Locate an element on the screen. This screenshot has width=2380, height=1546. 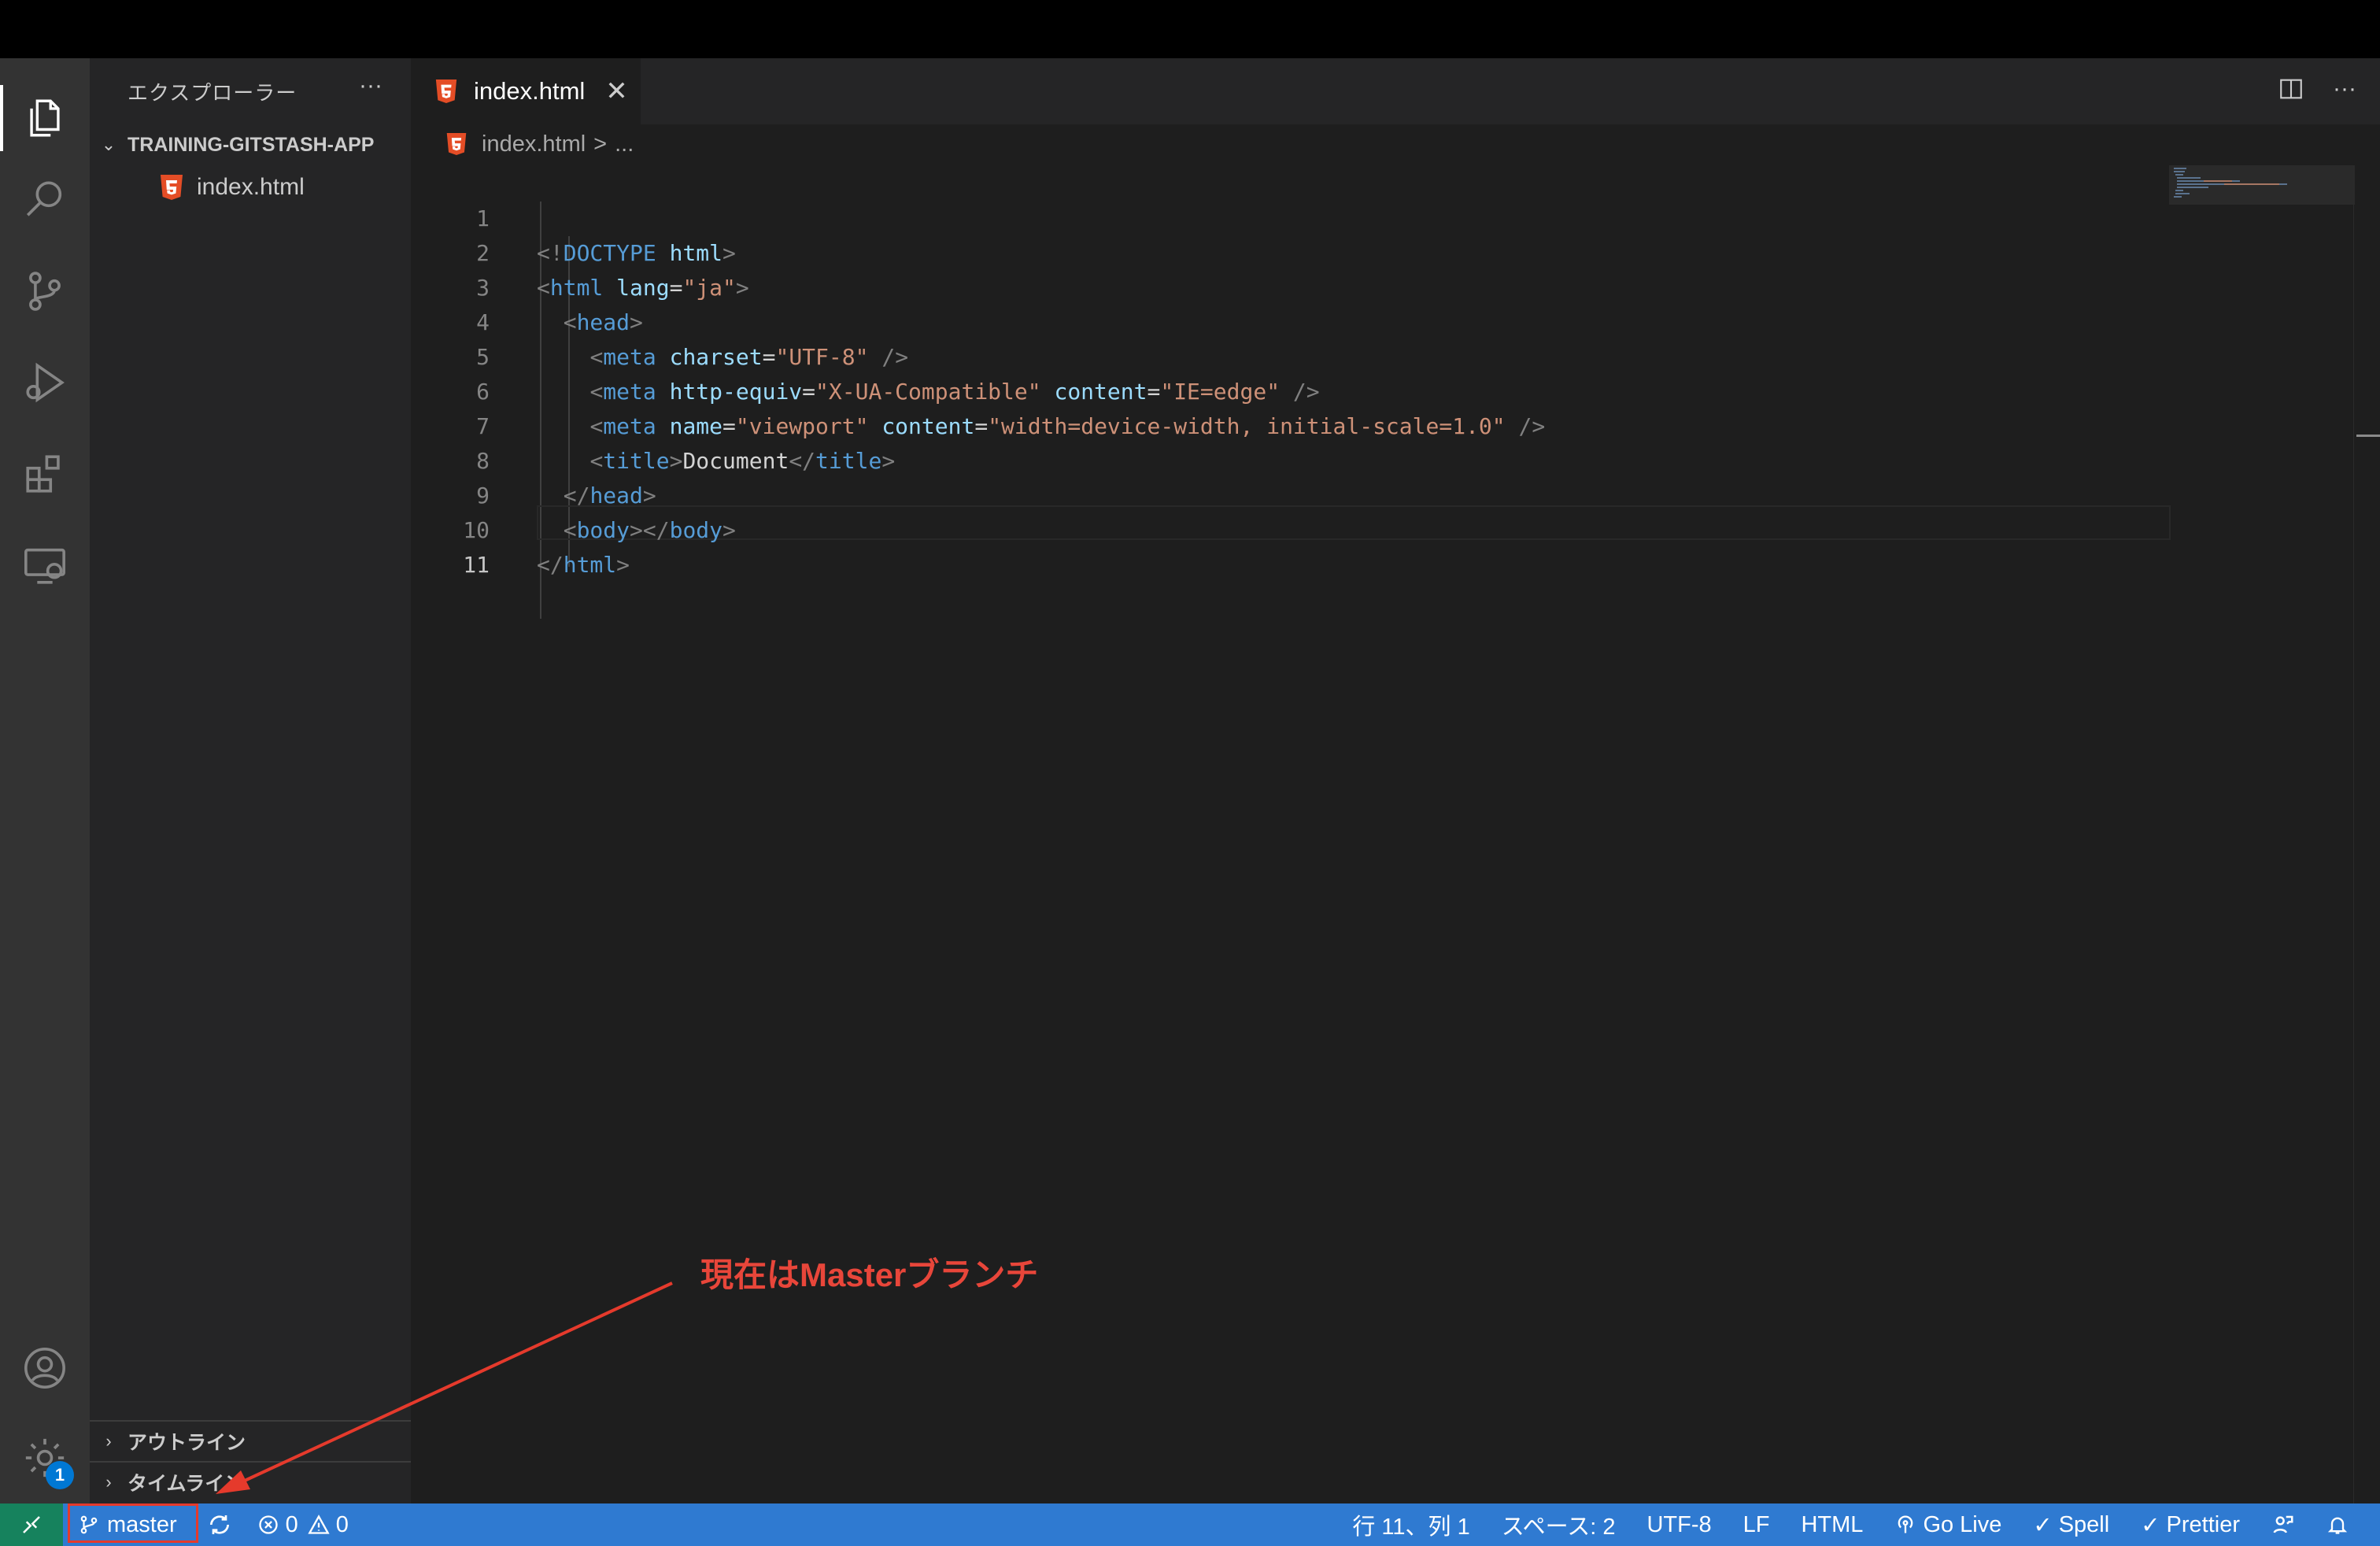
editor-scrollbar is located at coordinates (2366, 834).